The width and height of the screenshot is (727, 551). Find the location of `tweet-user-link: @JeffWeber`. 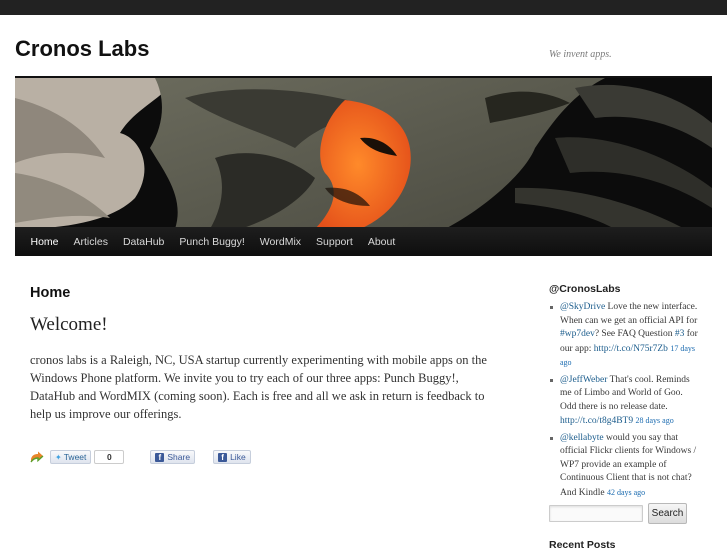

tweet-user-link: @JeffWeber is located at coordinates (583, 380).